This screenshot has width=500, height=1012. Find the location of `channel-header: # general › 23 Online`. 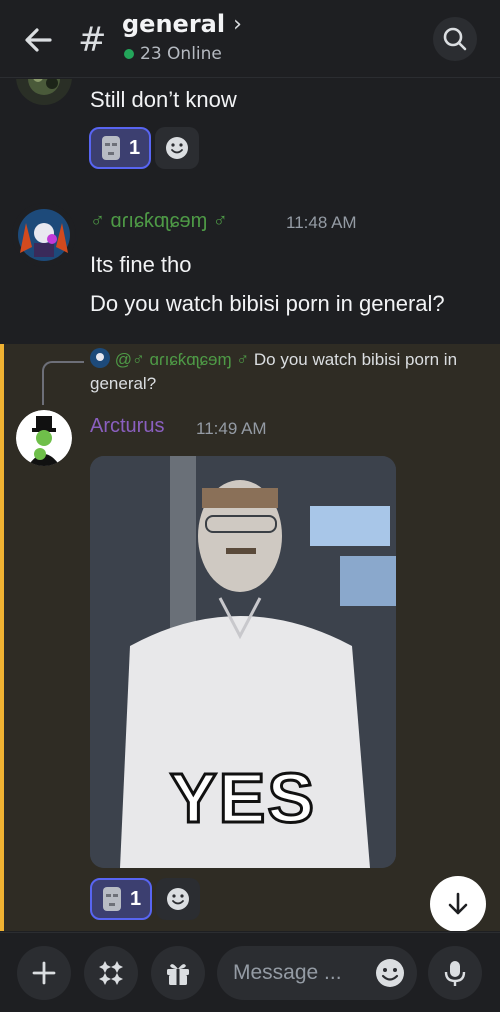

channel-header: # general › 23 Online is located at coordinates (250, 39).